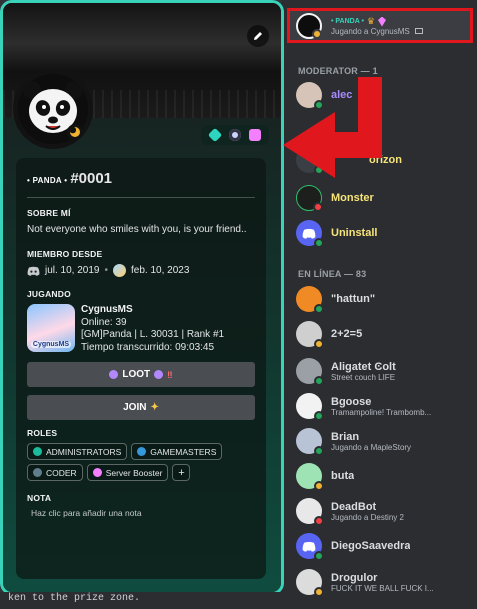  I want to click on self-member-highlight: • PANDA • ♛ Jugando a CygnusMS, so click(380, 25).